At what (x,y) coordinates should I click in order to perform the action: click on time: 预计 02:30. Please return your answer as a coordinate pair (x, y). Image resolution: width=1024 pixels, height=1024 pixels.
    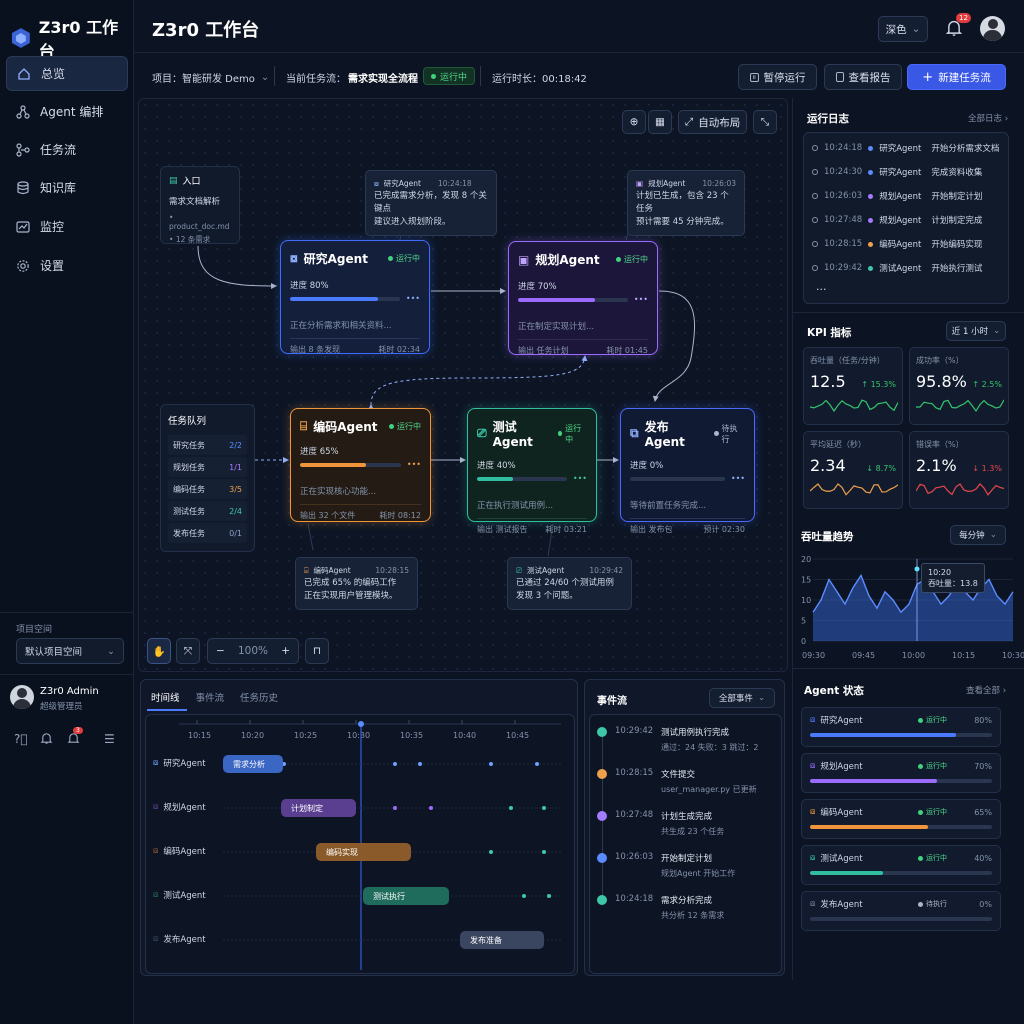
    Looking at the image, I should click on (724, 529).